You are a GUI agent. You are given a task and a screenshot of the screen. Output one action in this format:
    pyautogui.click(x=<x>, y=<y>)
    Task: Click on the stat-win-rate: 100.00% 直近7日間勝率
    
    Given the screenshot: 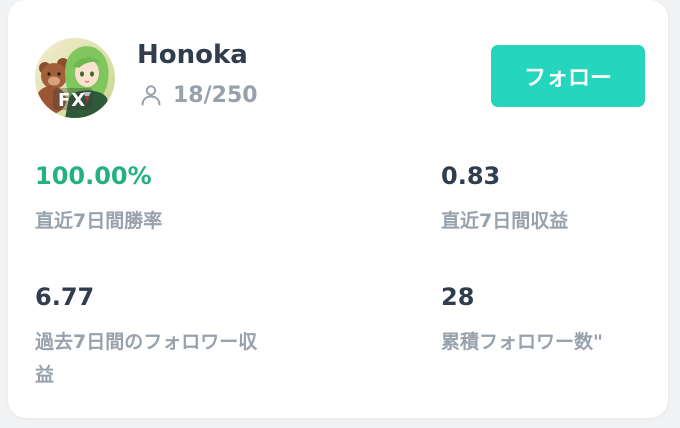 What is the action you would take?
    pyautogui.click(x=98, y=199)
    